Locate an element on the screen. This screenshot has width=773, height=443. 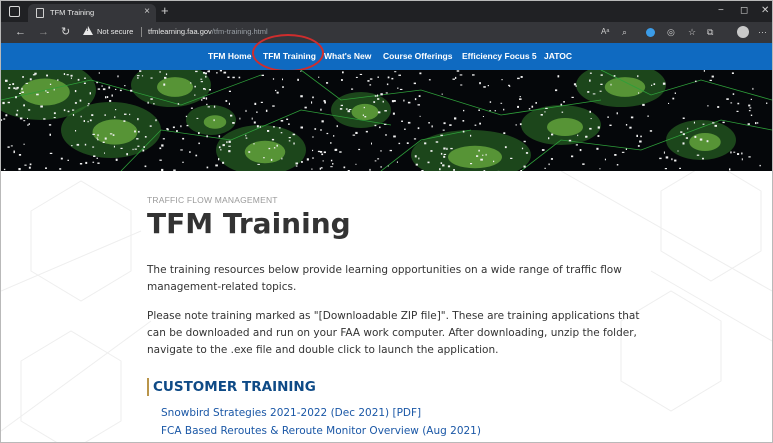
forward-icon: → is located at coordinates (43, 32).